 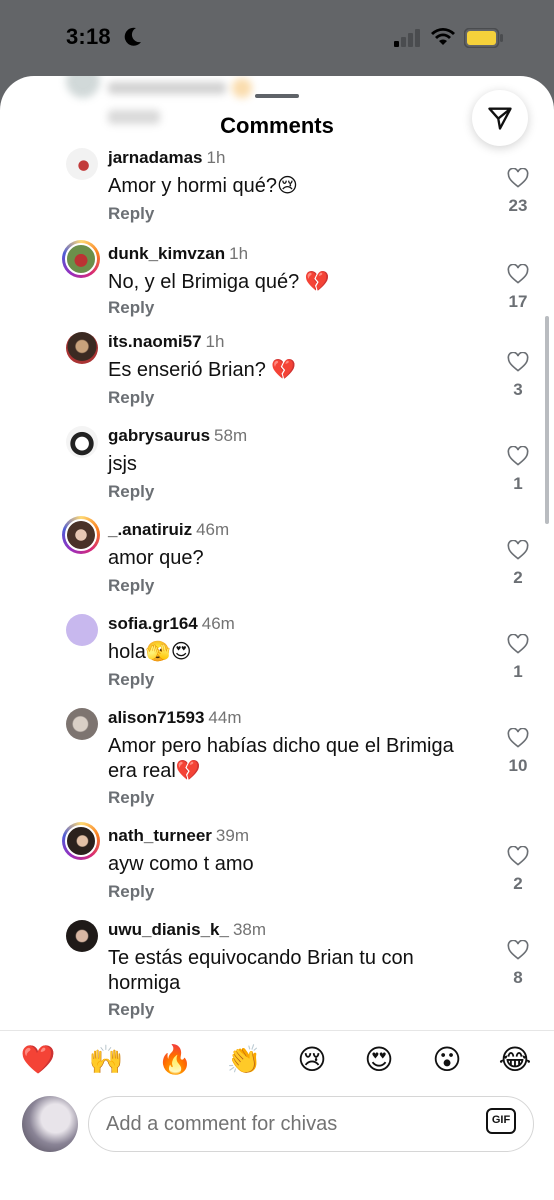 I want to click on reaction-heart-eyes: 😍, so click(x=379, y=1060).